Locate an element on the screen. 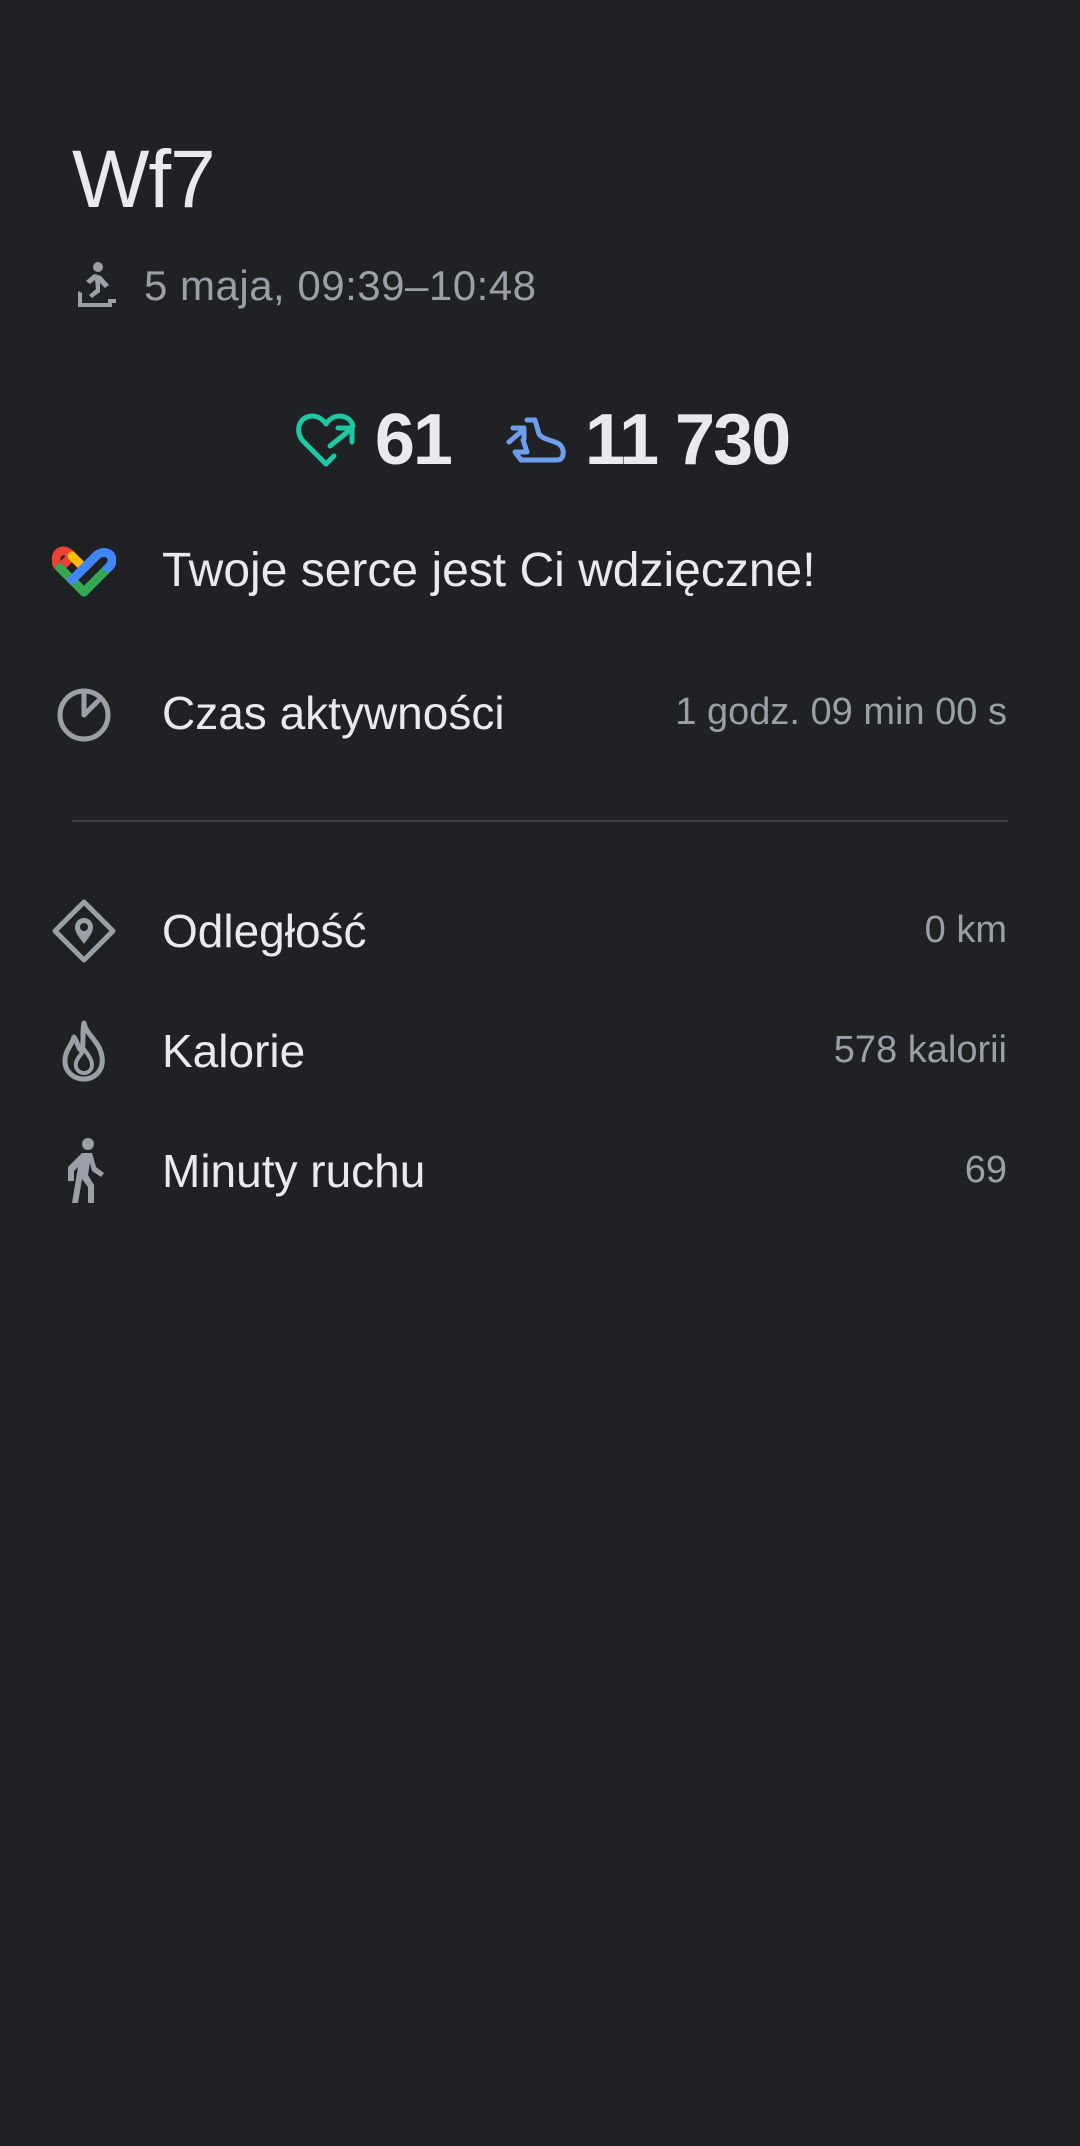  distance-row: Odległość 0 km is located at coordinates (540, 930).